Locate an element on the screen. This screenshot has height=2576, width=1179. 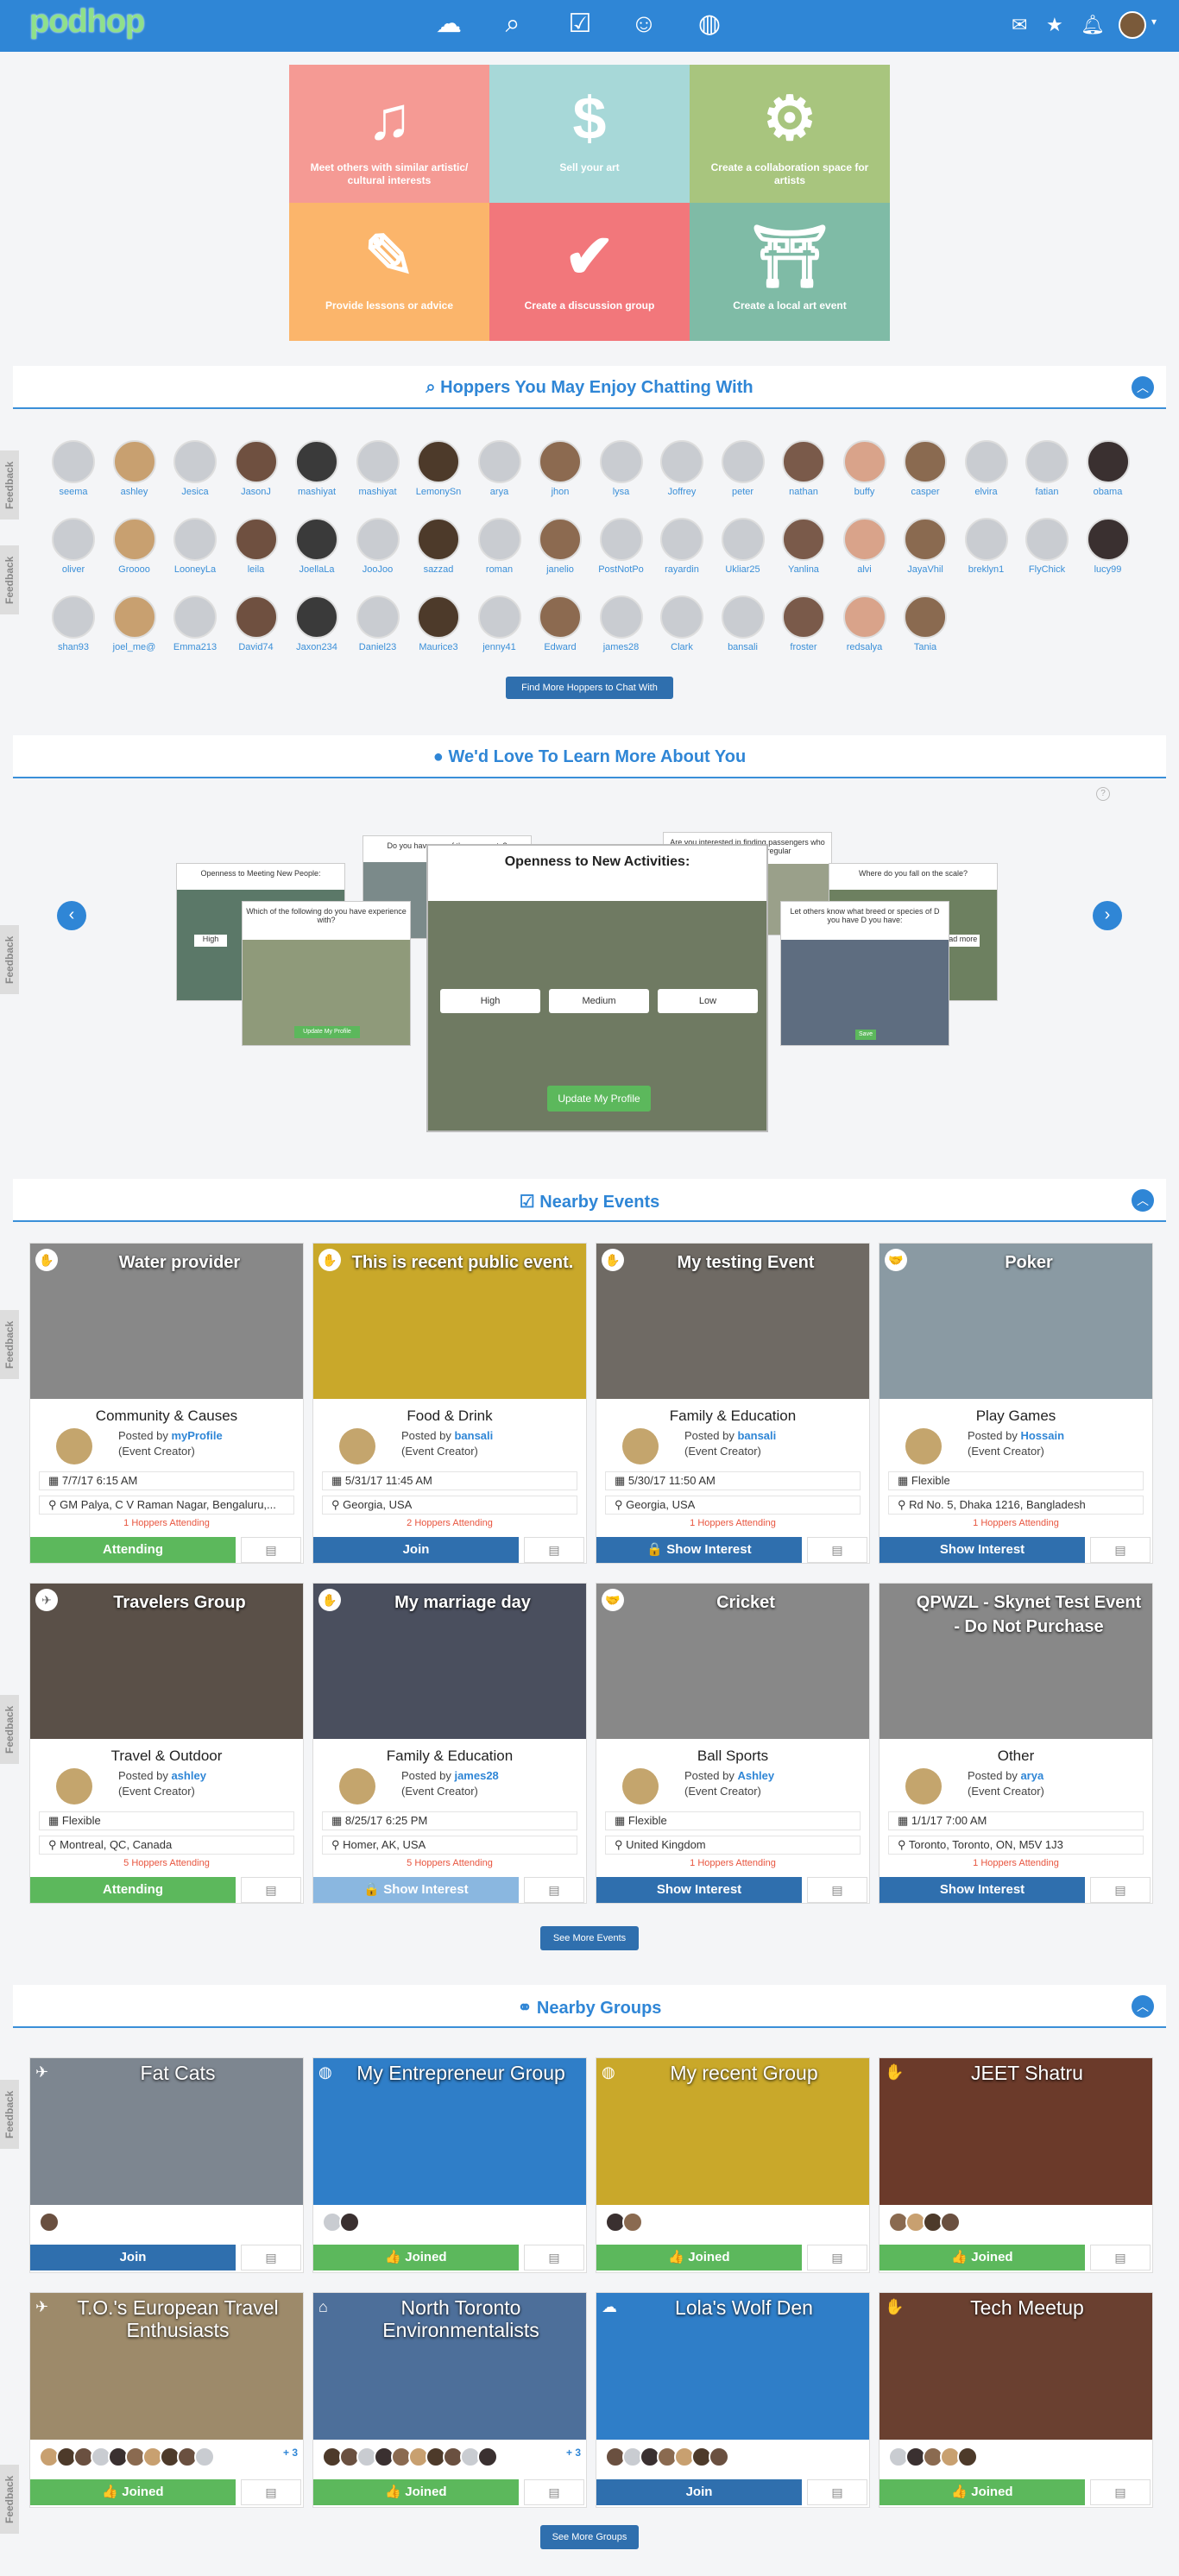
hopper-item: PostNotPo is located at coordinates (621, 546).